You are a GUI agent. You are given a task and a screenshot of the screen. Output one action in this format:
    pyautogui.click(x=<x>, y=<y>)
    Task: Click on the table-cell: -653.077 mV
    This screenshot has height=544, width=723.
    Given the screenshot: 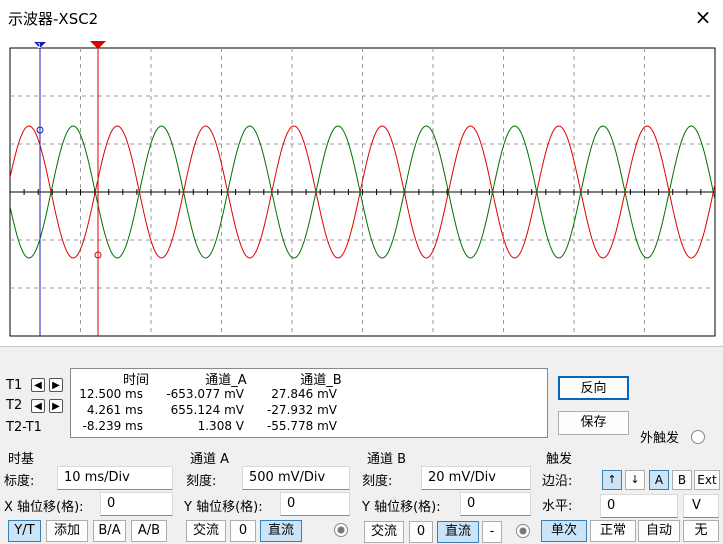 What is the action you would take?
    pyautogui.click(x=205, y=394)
    